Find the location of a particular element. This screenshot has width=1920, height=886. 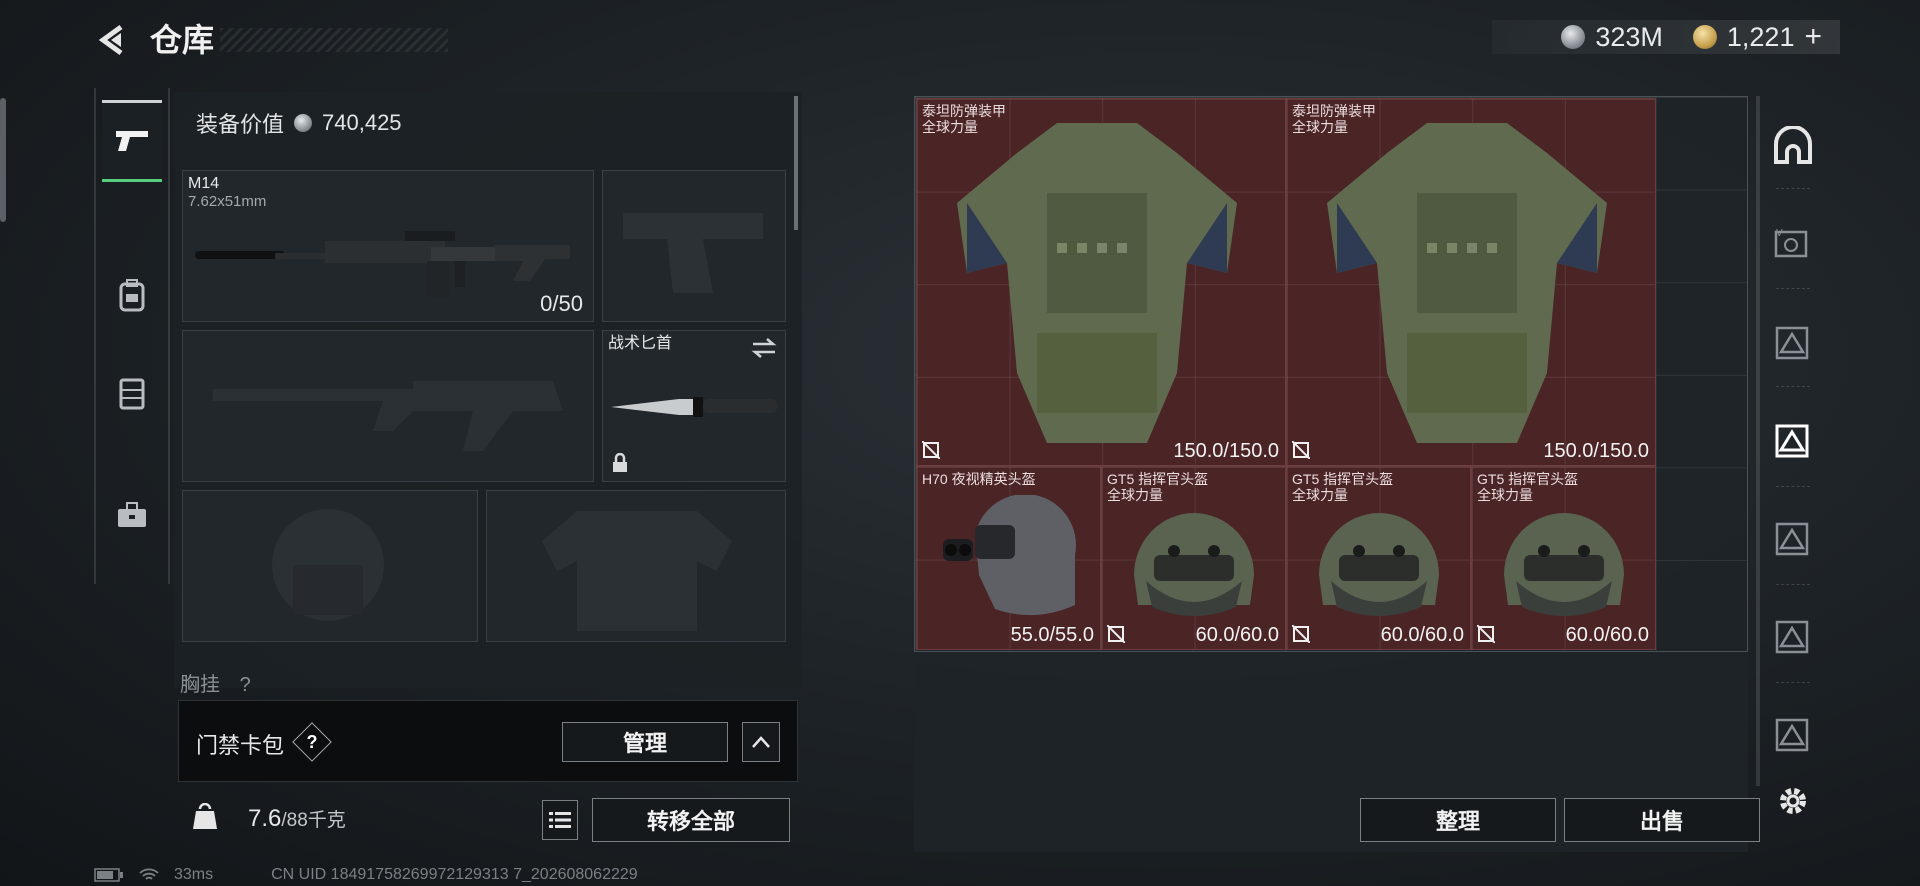

item-name: GT5 指挥官头盔 全球力量 is located at coordinates (1528, 487).